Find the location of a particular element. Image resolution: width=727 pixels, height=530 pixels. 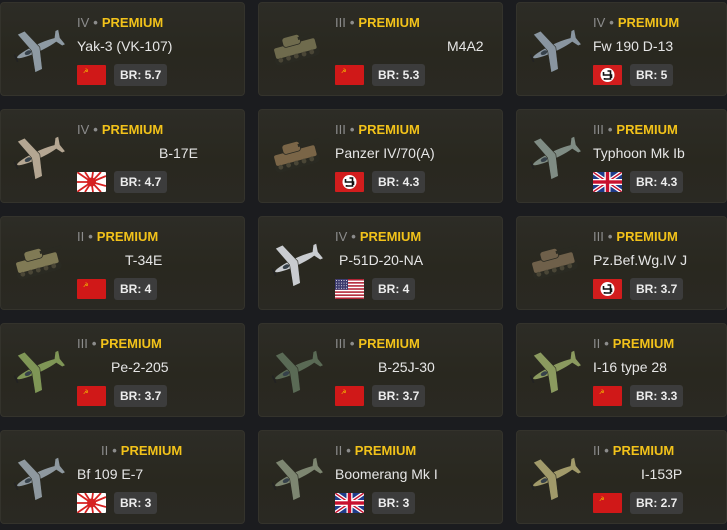

vehicle-card: II • PREMIUM T-34E ☭ BR: 4 is located at coordinates (122, 263).